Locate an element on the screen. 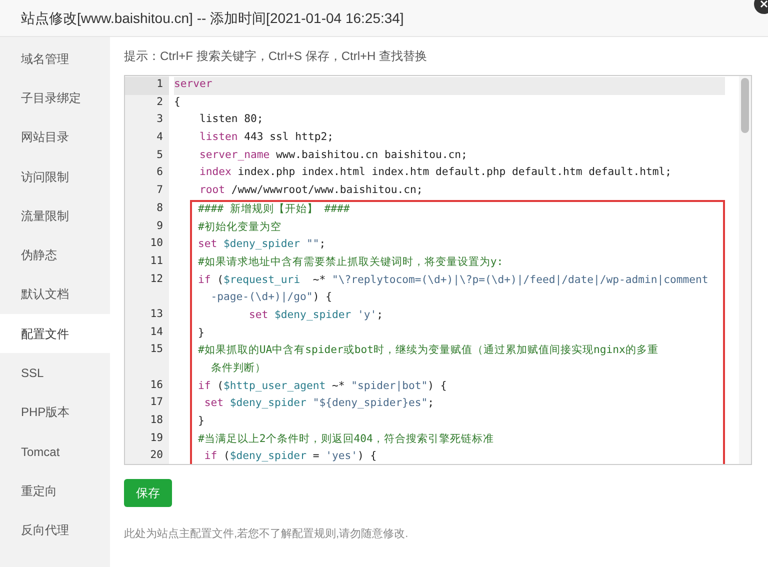 The width and height of the screenshot is (768, 567). line-number: 18 is located at coordinates (156, 420).